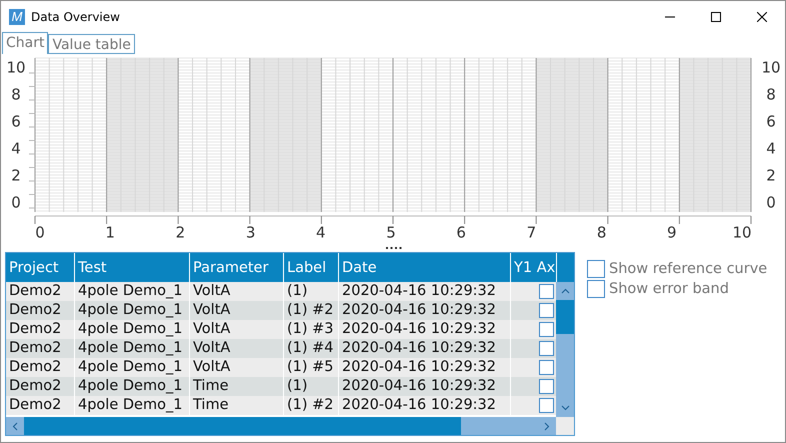  Describe the element at coordinates (742, 233) in the screenshot. I see `x-axis-label: 10` at that location.